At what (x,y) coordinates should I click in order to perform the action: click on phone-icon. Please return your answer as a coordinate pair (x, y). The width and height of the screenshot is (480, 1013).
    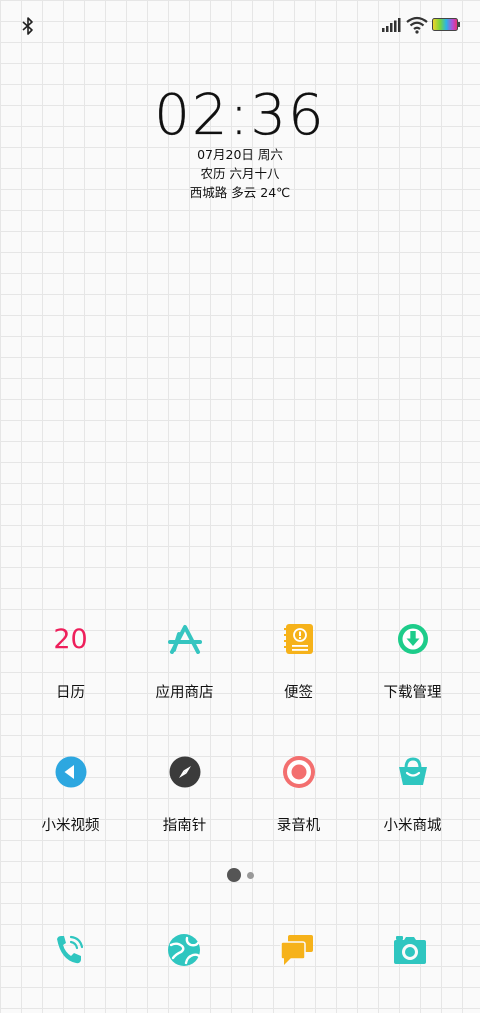
    Looking at the image, I should click on (70, 949).